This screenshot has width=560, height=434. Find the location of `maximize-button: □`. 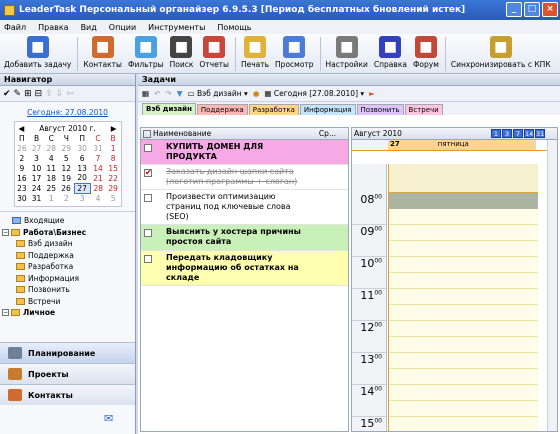

maximize-button: □ is located at coordinates (532, 9).